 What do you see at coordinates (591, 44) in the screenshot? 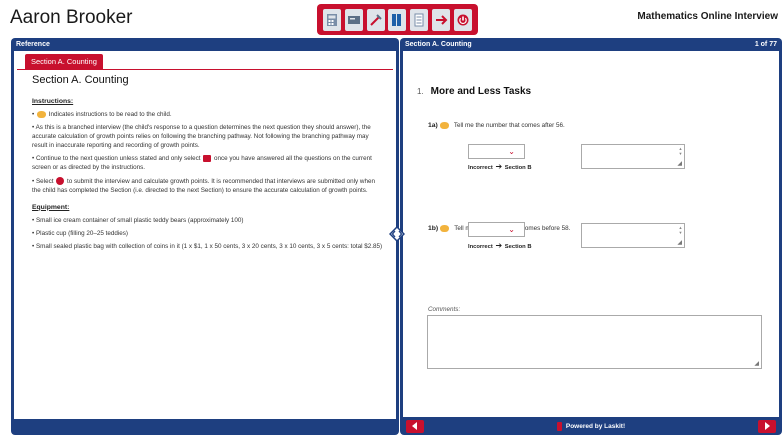
I see `question-panel-header: Section A. Counting 1 of 77` at bounding box center [591, 44].